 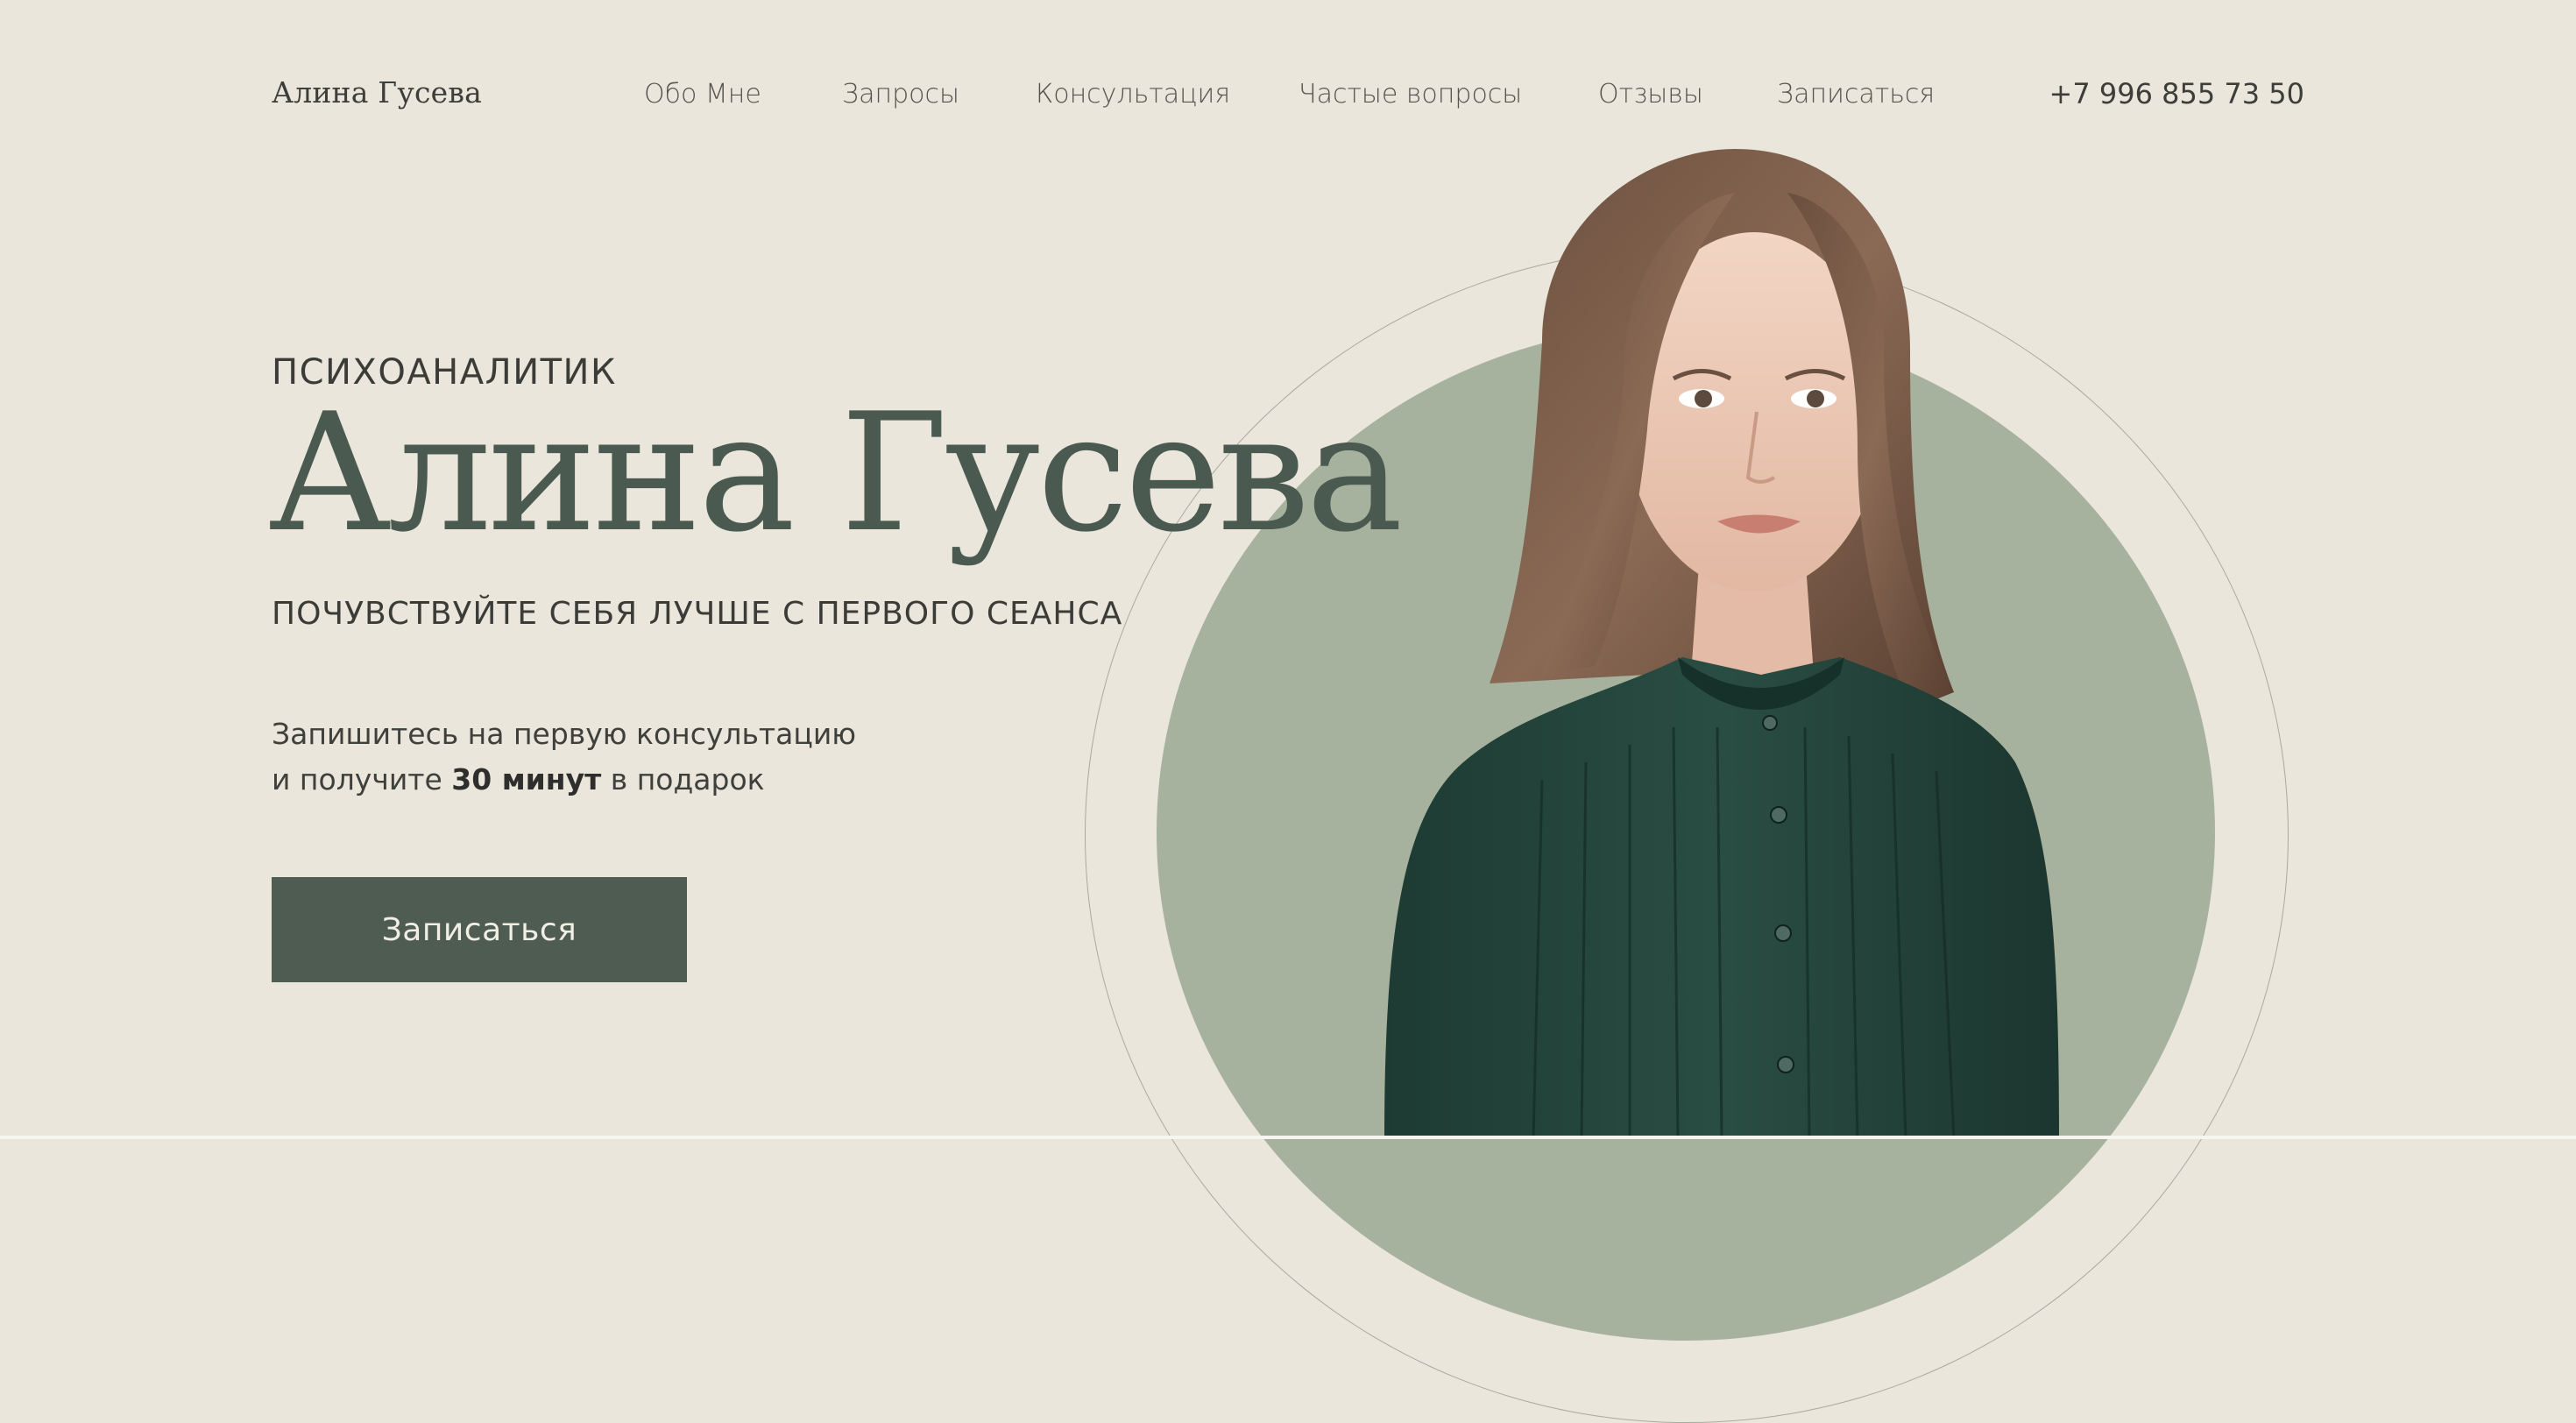 I want to click on phone-link: +7 996 855 73 50, so click(x=2176, y=93).